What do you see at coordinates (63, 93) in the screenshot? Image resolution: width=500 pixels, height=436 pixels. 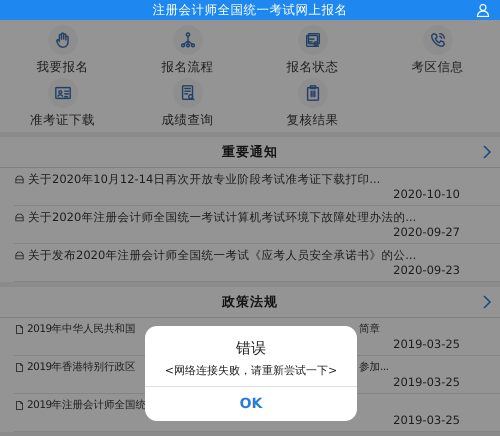 I see `id-card-icon` at bounding box center [63, 93].